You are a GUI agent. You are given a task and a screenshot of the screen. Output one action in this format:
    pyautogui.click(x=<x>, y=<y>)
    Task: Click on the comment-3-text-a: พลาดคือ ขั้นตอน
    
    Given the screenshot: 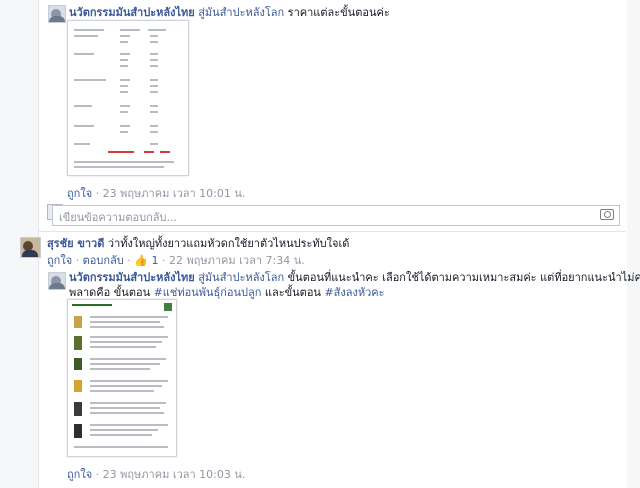 What is the action you would take?
    pyautogui.click(x=110, y=292)
    